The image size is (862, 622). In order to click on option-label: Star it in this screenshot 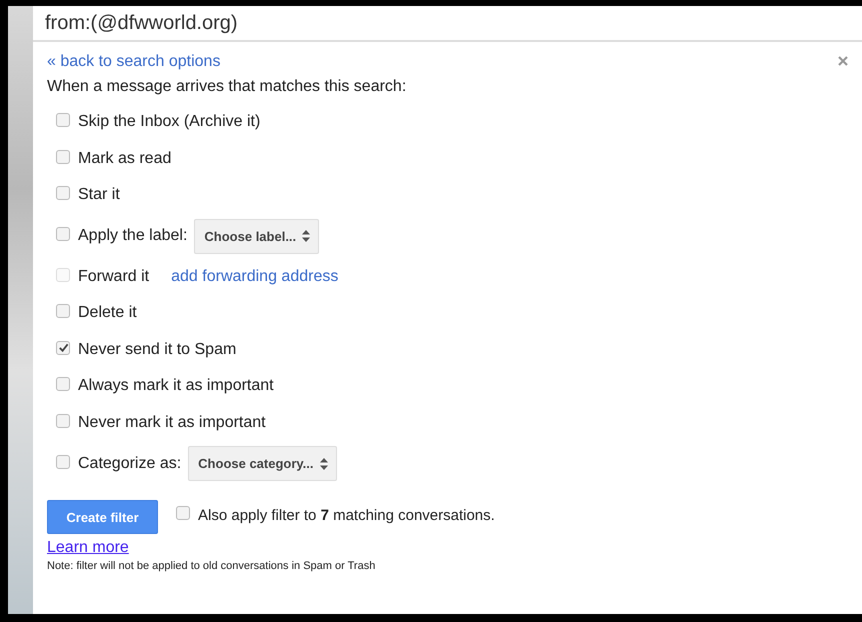, I will do `click(99, 195)`.